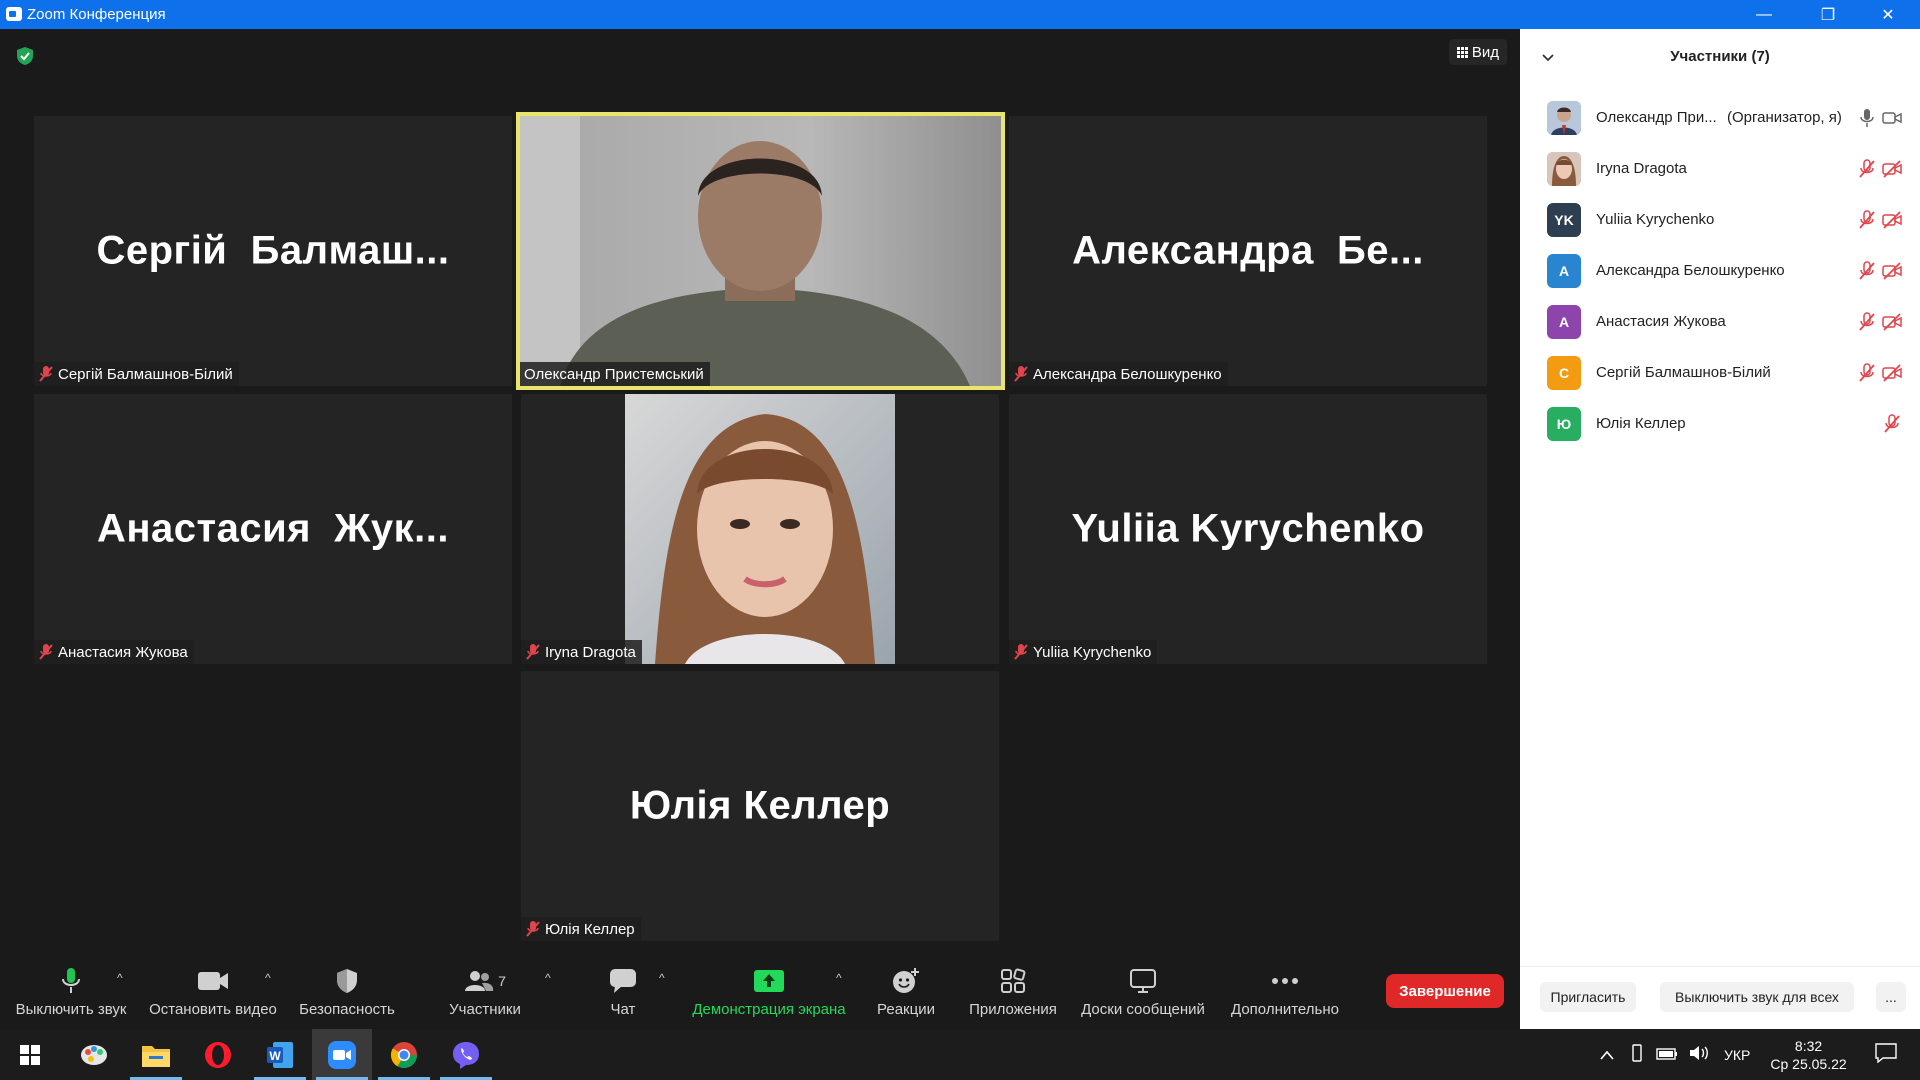 The height and width of the screenshot is (1080, 1920). What do you see at coordinates (485, 992) in the screenshot?
I see `participants-button: 7 Участники` at bounding box center [485, 992].